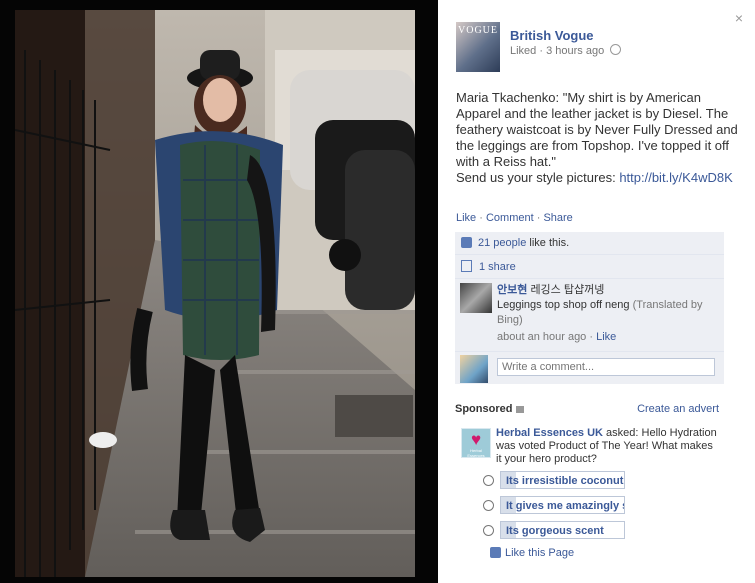 The width and height of the screenshot is (755, 583). What do you see at coordinates (567, 290) in the screenshot?
I see `comment-original: 레깅스 탑샵꺼넹` at bounding box center [567, 290].